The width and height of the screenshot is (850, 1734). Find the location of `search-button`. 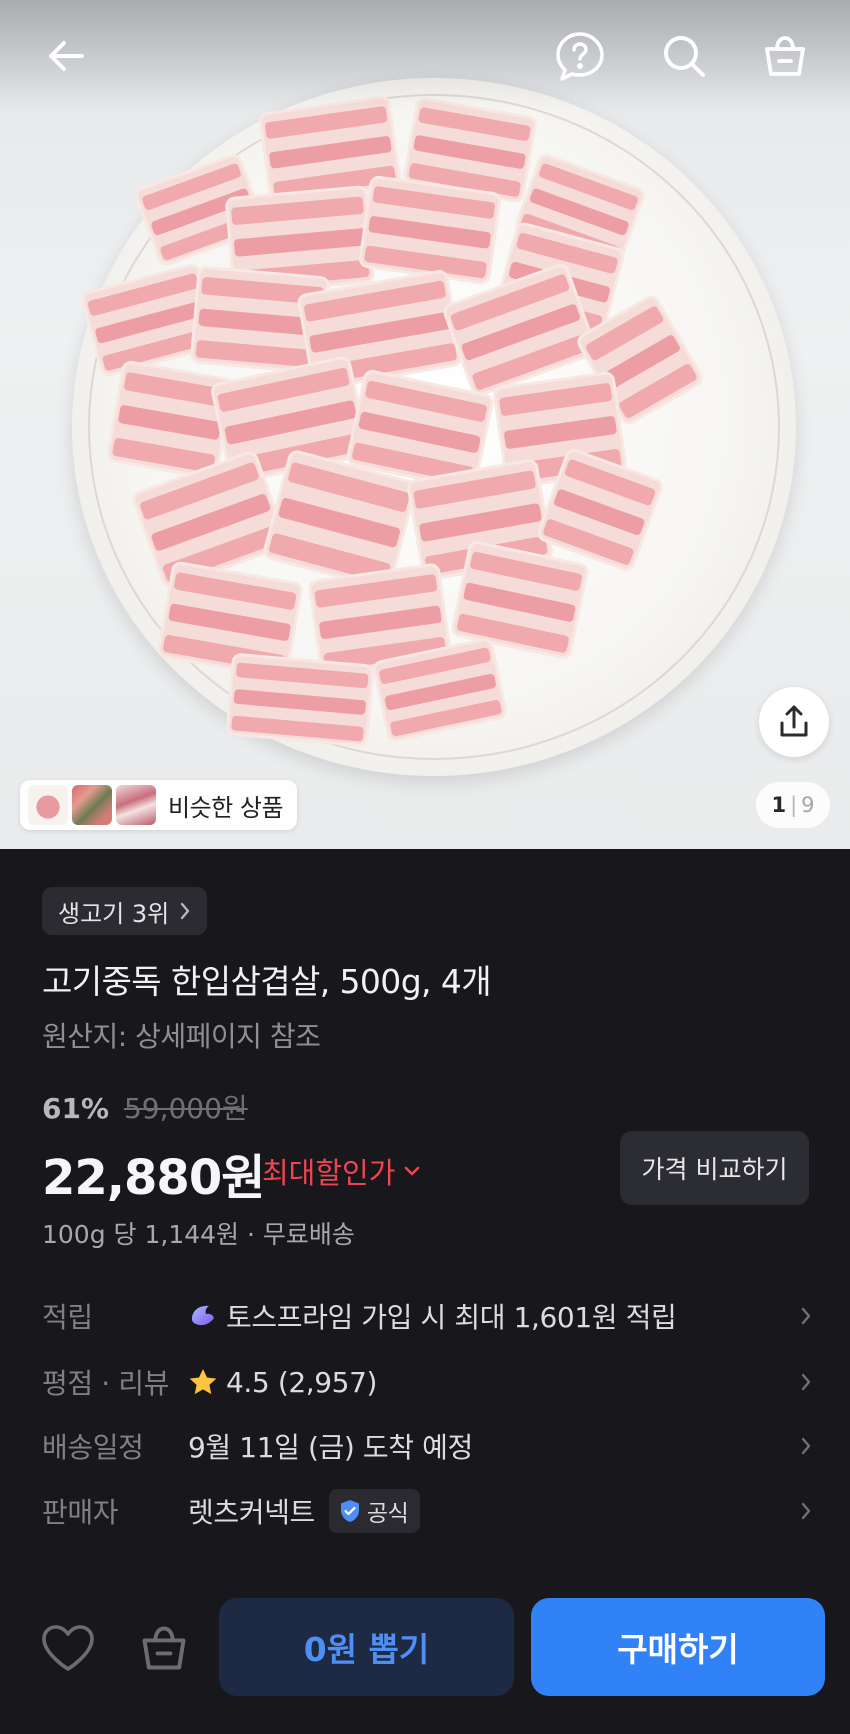

search-button is located at coordinates (684, 56).